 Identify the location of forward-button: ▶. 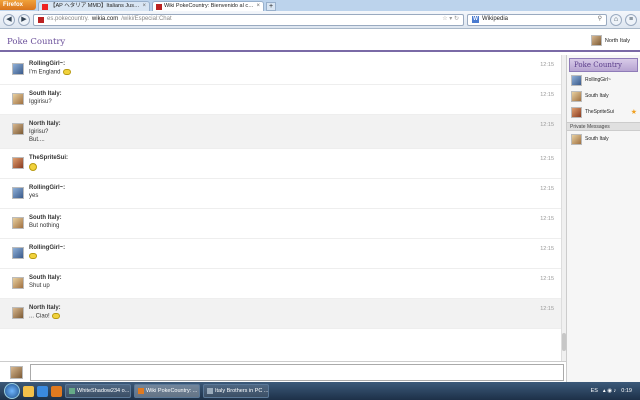
(24, 19).